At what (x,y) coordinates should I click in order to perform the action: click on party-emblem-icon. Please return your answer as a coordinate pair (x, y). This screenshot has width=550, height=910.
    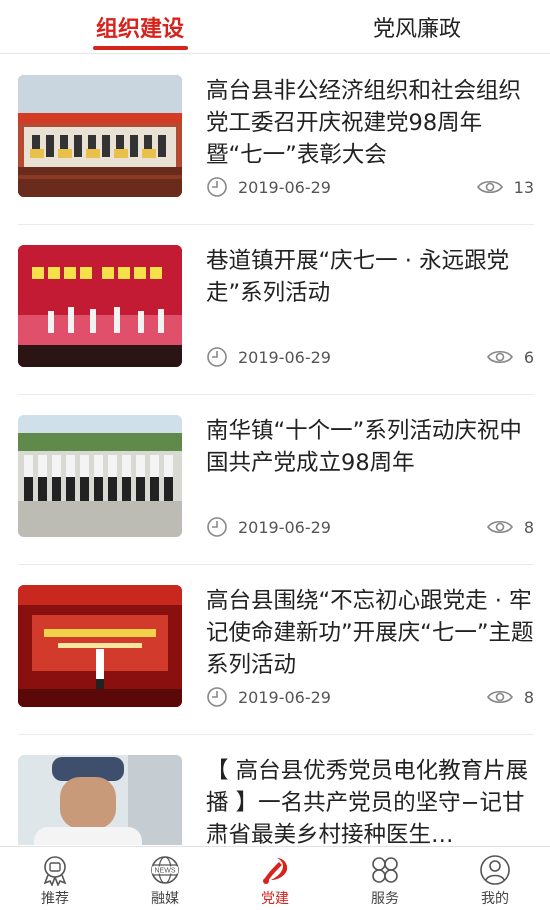
    Looking at the image, I should click on (275, 871).